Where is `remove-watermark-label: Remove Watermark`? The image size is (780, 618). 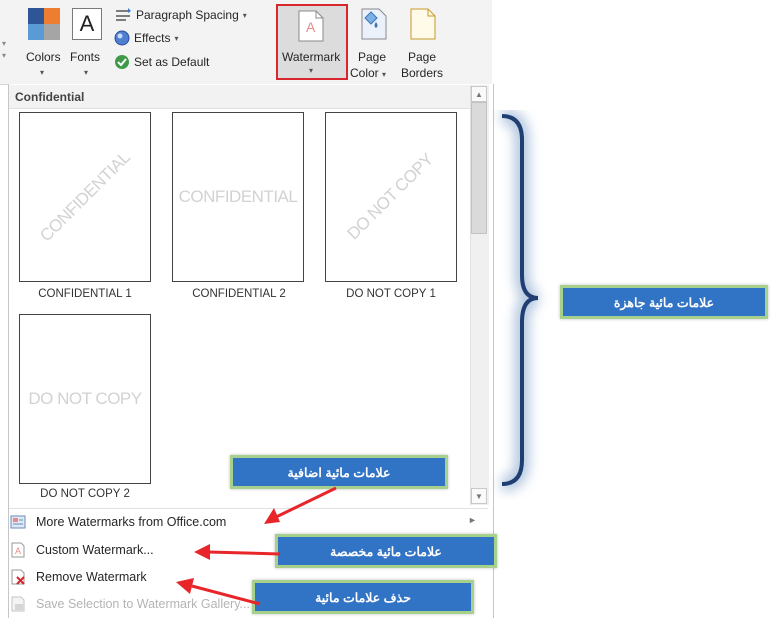
remove-watermark-label: Remove Watermark is located at coordinates (91, 577).